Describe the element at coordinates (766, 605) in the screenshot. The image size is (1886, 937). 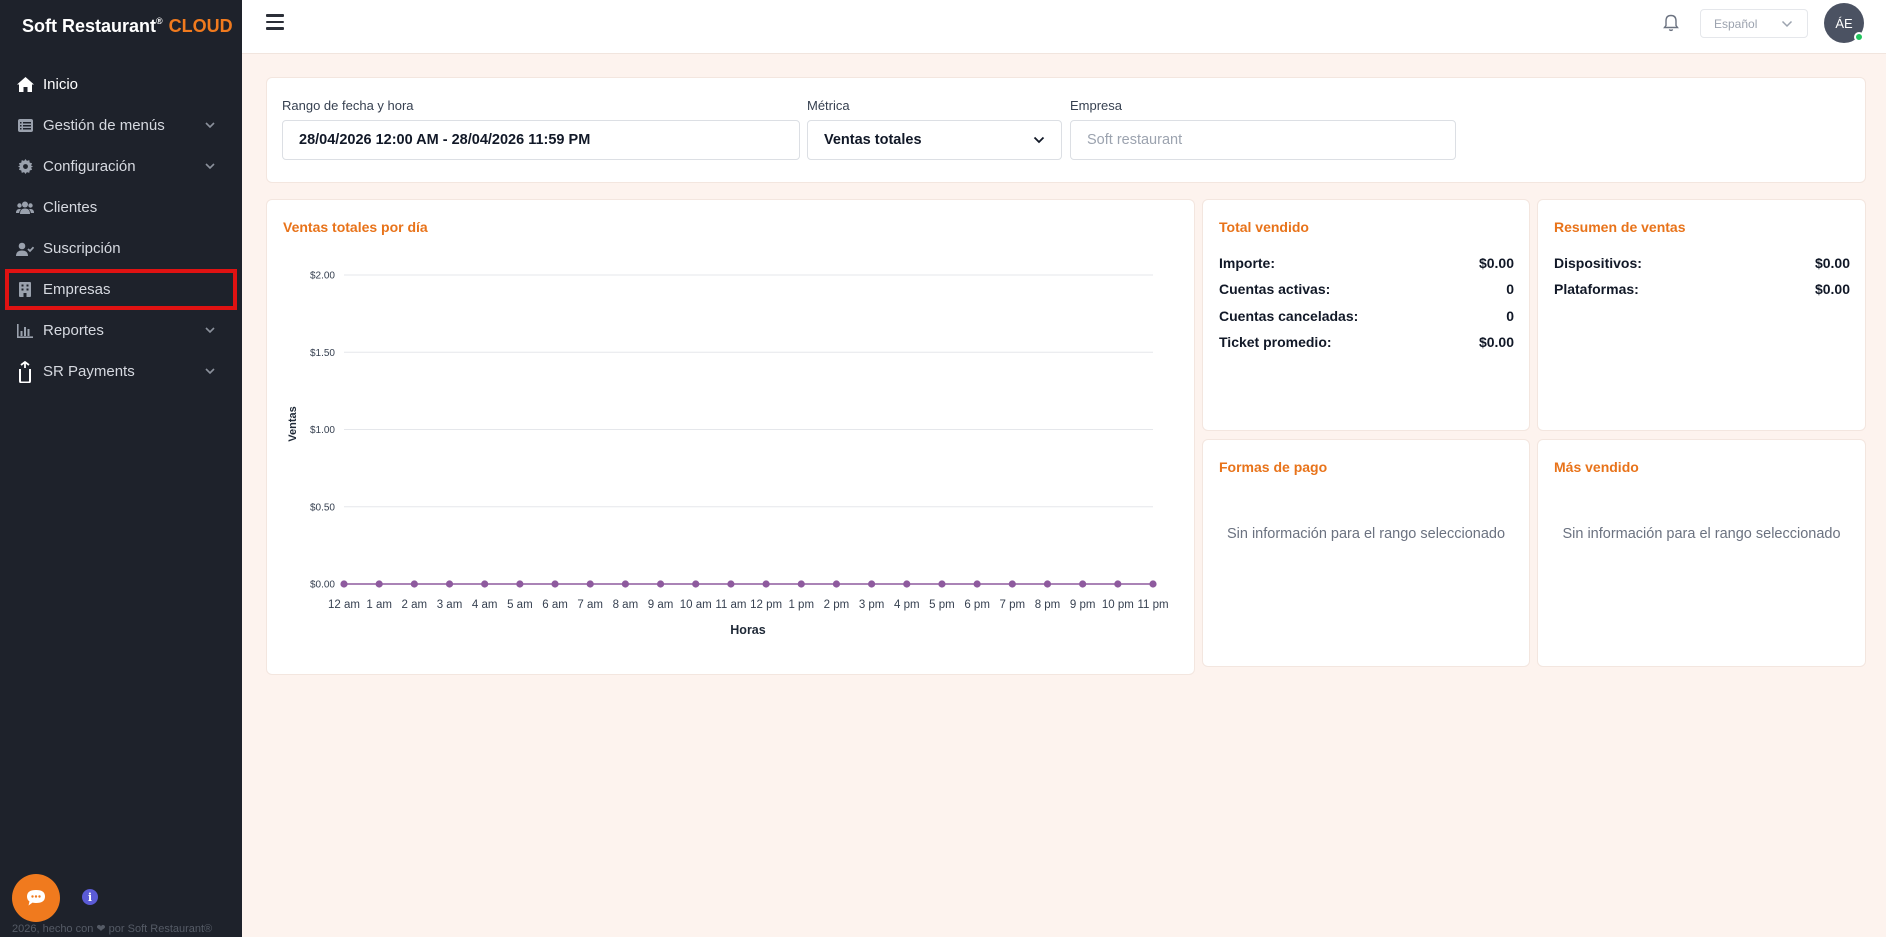
I see `x-tick-label: 12 pm` at that location.